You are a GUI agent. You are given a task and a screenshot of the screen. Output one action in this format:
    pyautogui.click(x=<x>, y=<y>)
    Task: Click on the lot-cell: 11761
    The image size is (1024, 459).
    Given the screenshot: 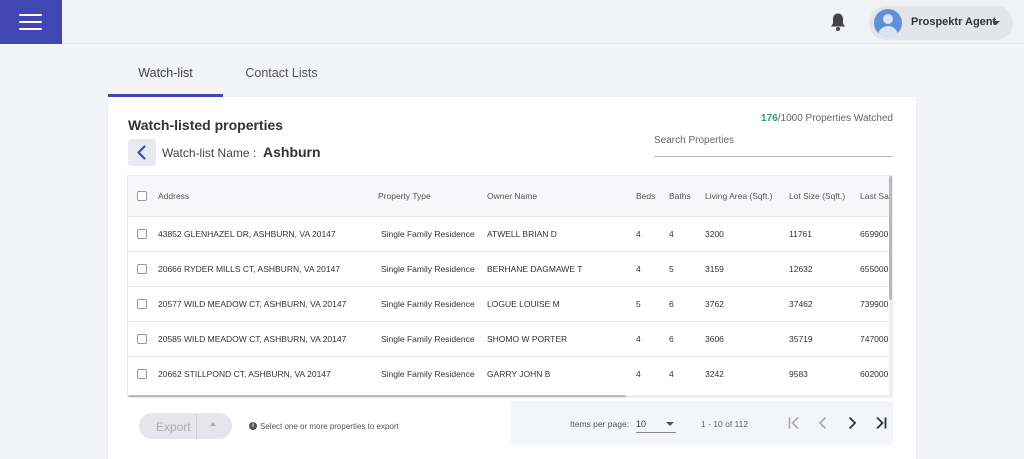 What is the action you would take?
    pyautogui.click(x=801, y=233)
    